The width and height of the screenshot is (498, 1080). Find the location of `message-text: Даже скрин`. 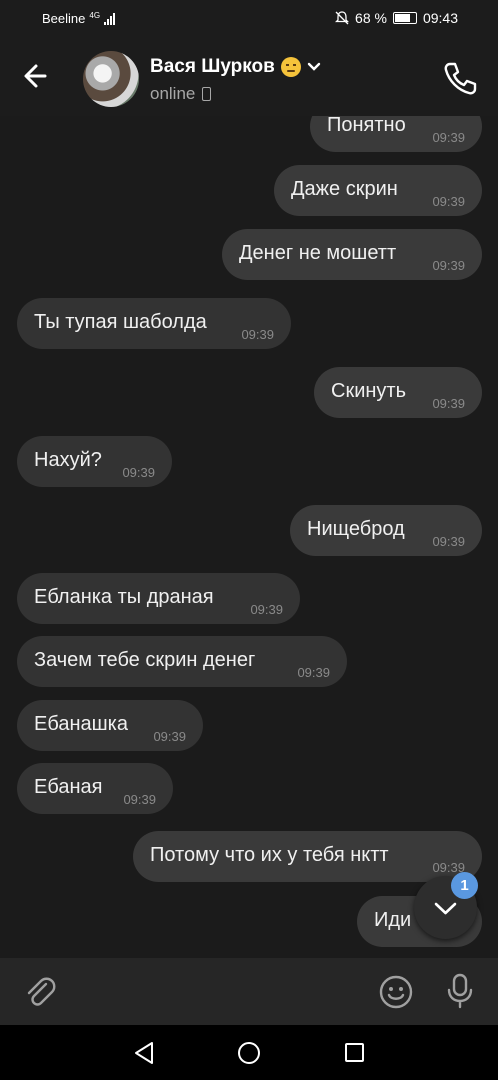

message-text: Даже скрин is located at coordinates (344, 189).